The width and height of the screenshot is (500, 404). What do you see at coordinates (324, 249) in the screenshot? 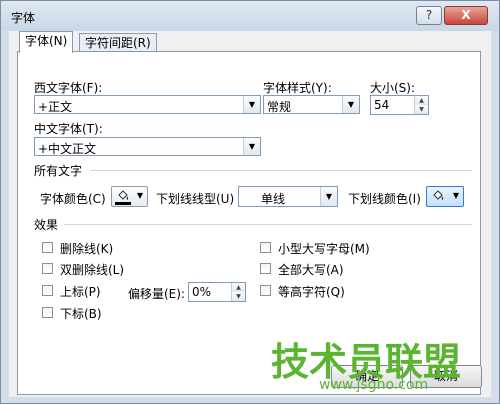
I see `small-caps-label: 小型大写字母(M)` at bounding box center [324, 249].